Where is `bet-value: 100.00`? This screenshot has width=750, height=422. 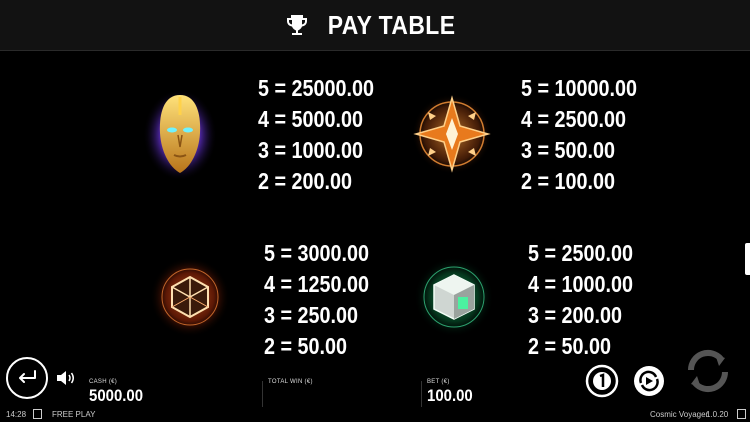
bet-value: 100.00 is located at coordinates (450, 395).